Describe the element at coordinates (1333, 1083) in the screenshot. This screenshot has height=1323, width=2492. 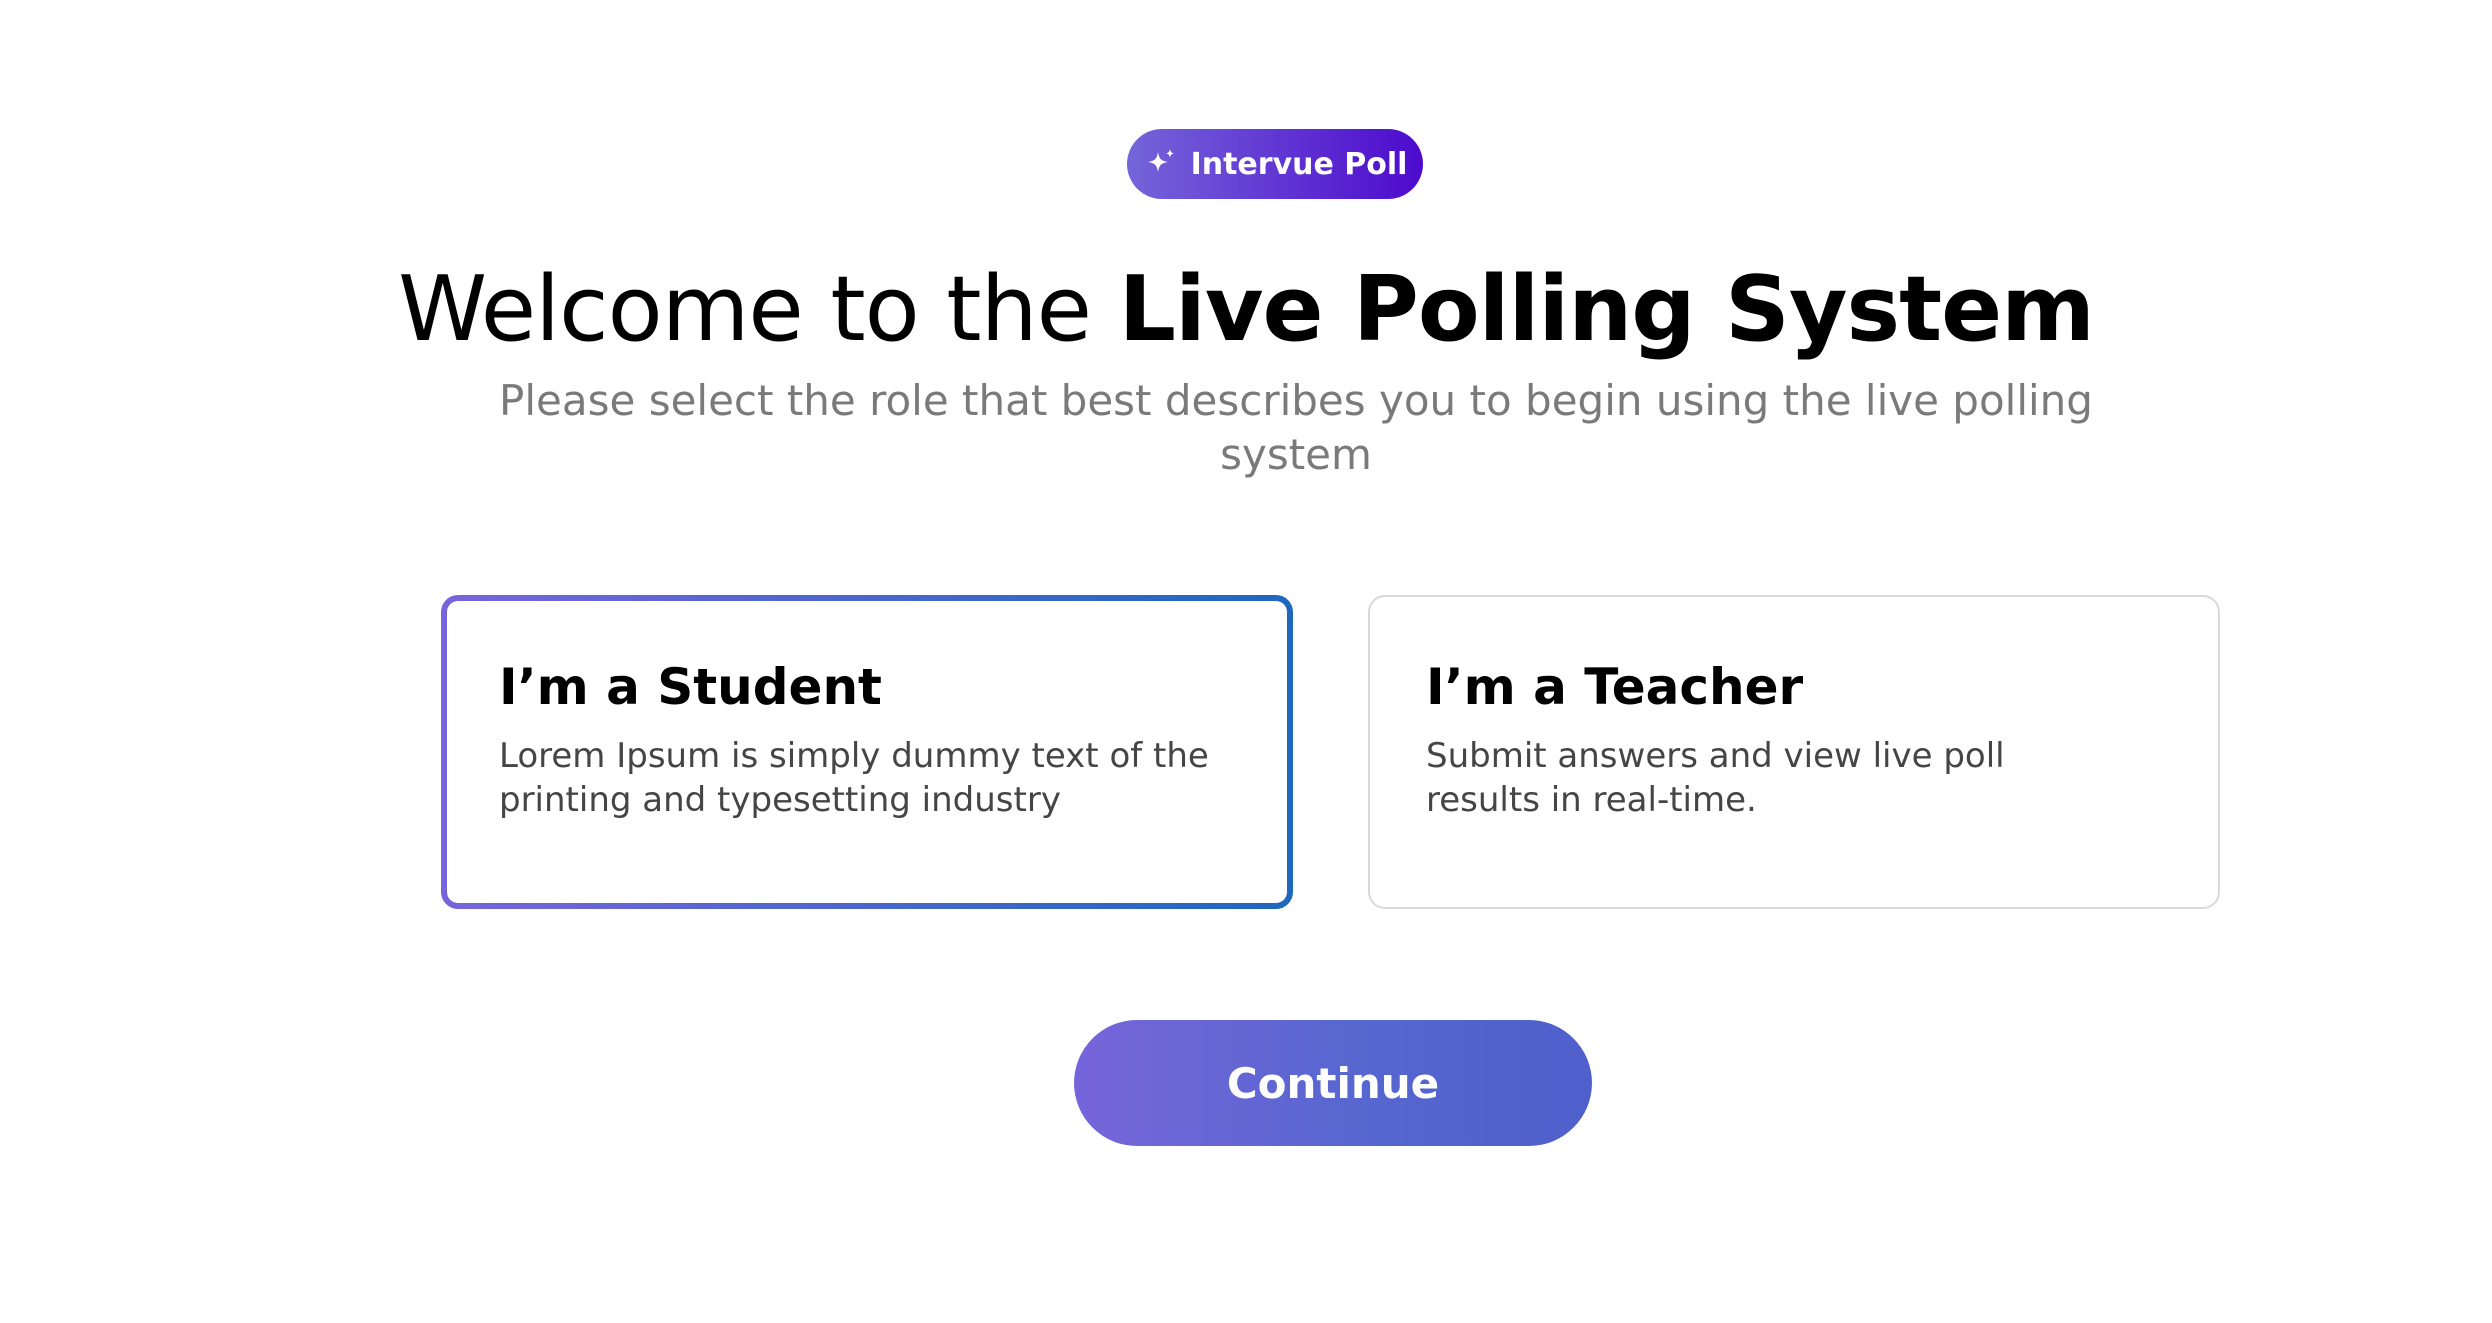
I see `continue-button: Continue` at that location.